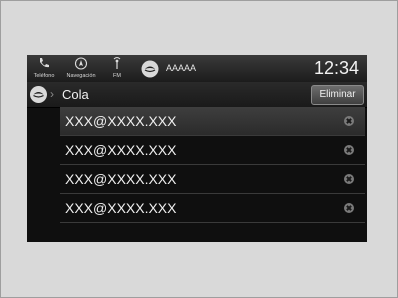 The width and height of the screenshot is (398, 298). I want to click on fm-shortcut: FM, so click(117, 68).